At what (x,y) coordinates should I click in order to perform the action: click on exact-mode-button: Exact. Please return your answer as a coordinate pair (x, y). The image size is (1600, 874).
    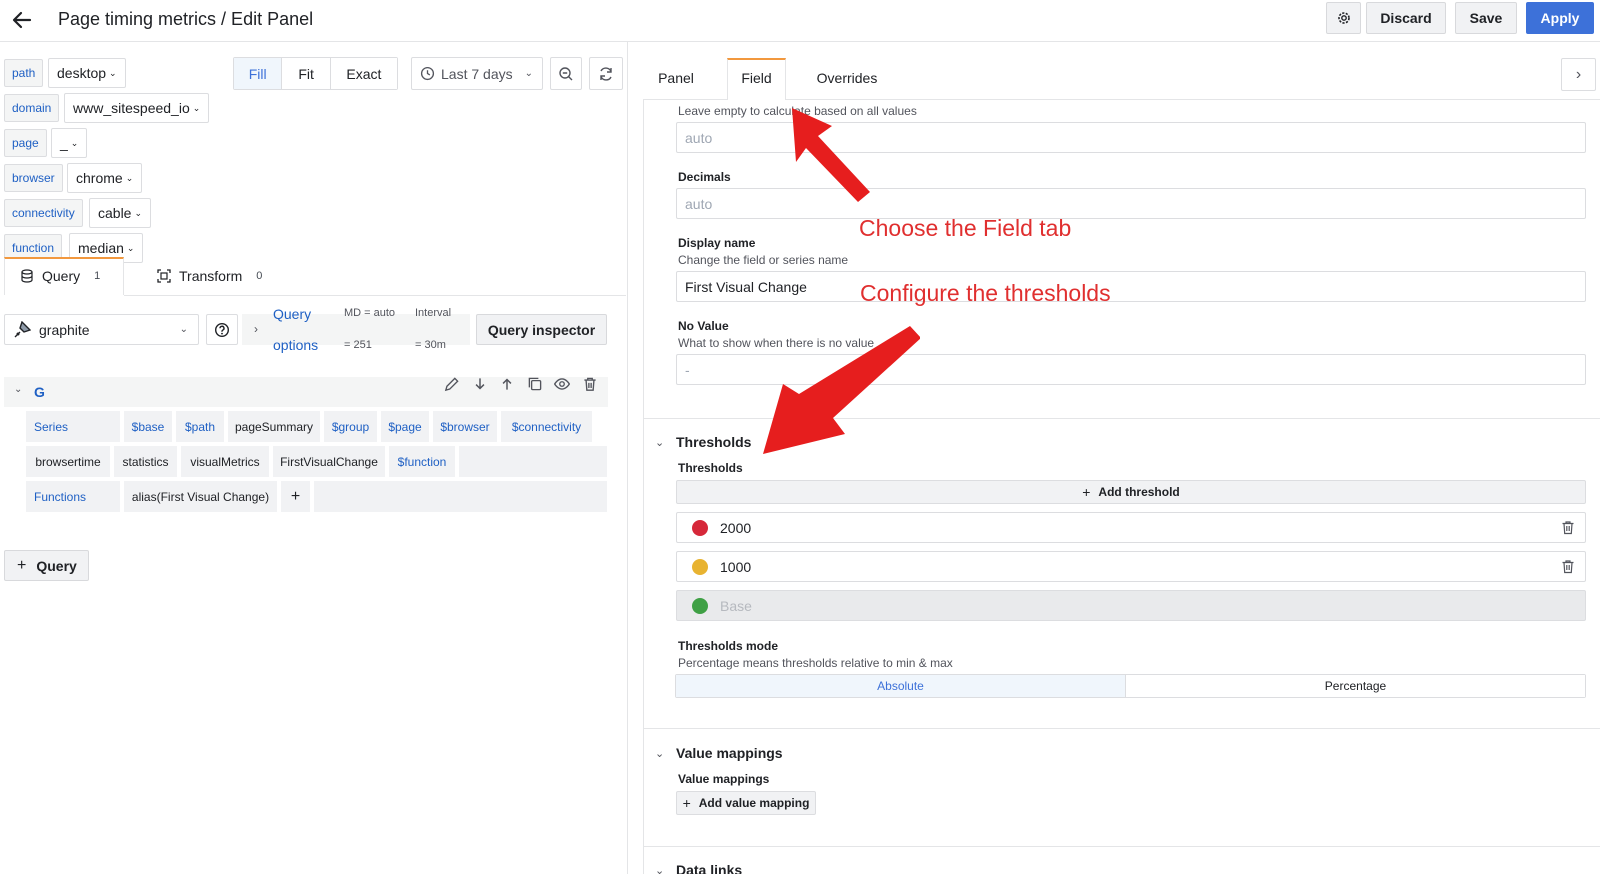
    Looking at the image, I should click on (363, 73).